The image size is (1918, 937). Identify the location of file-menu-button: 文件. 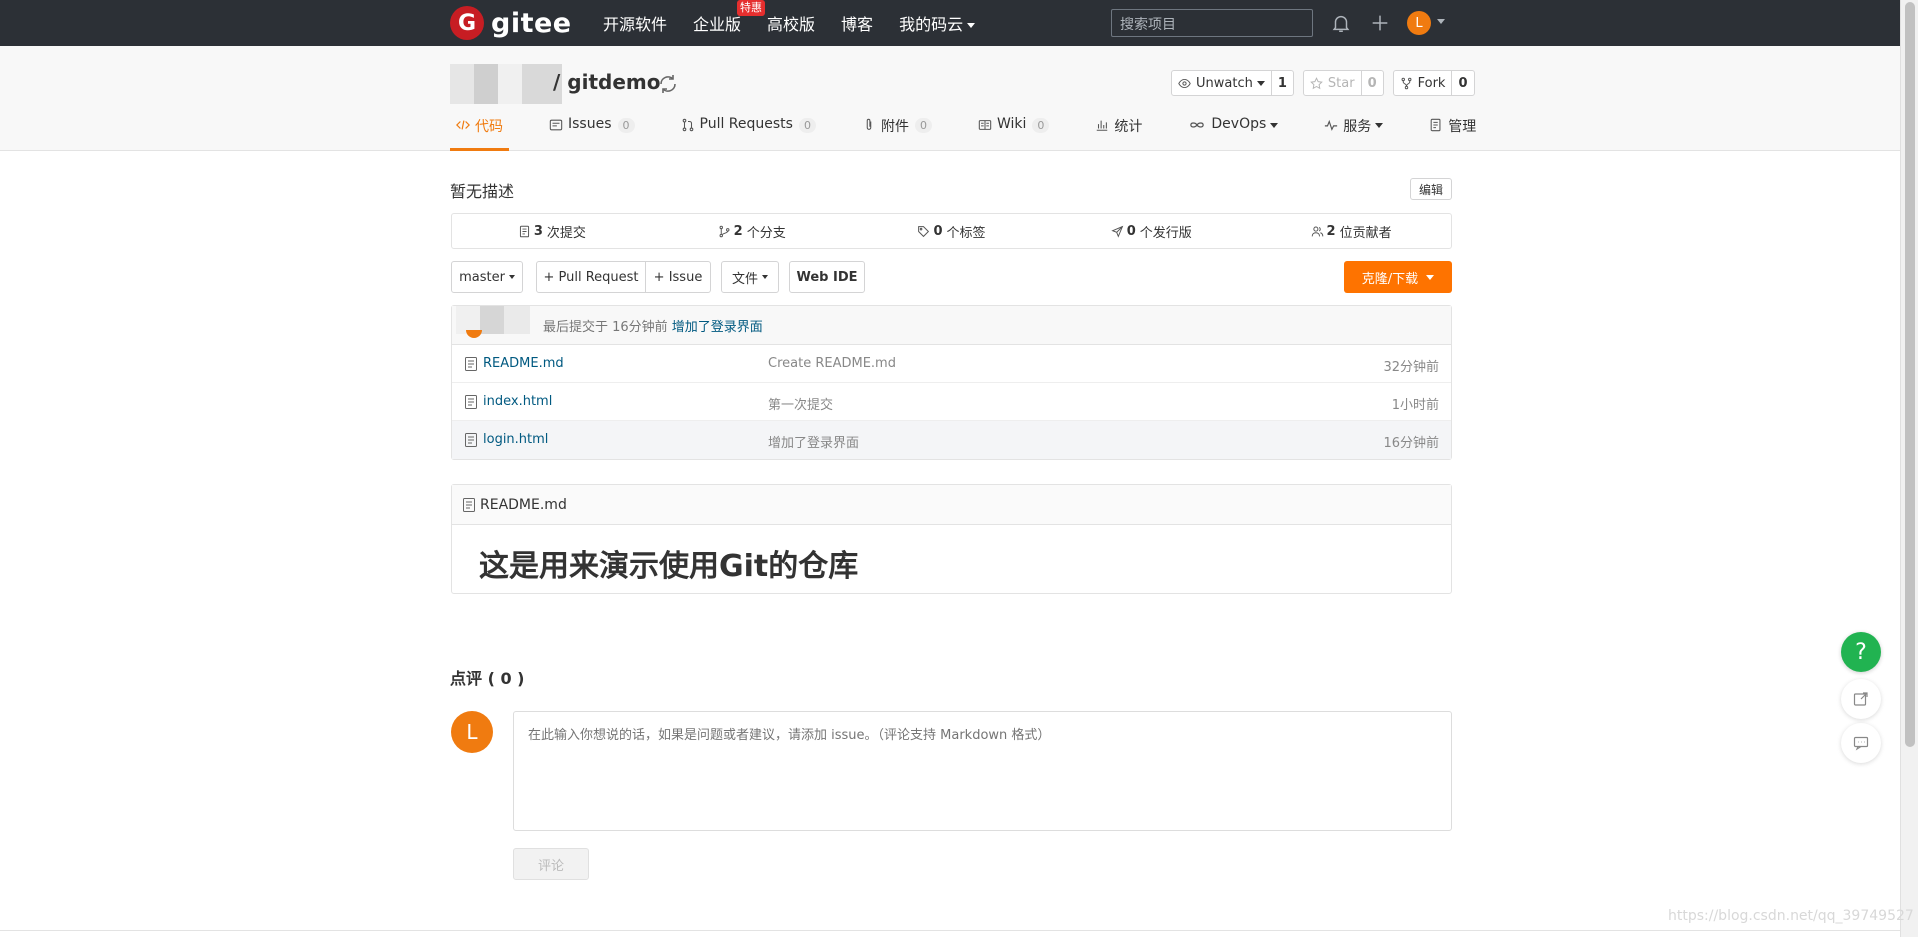
(750, 277).